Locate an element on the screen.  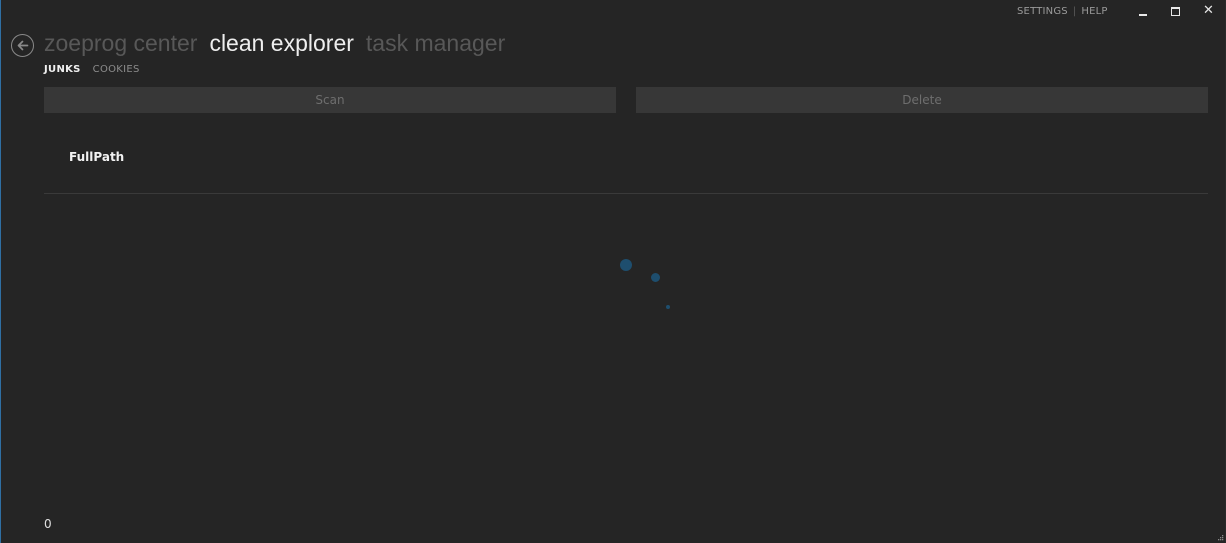
tab-cookies: COOKIES is located at coordinates (116, 69).